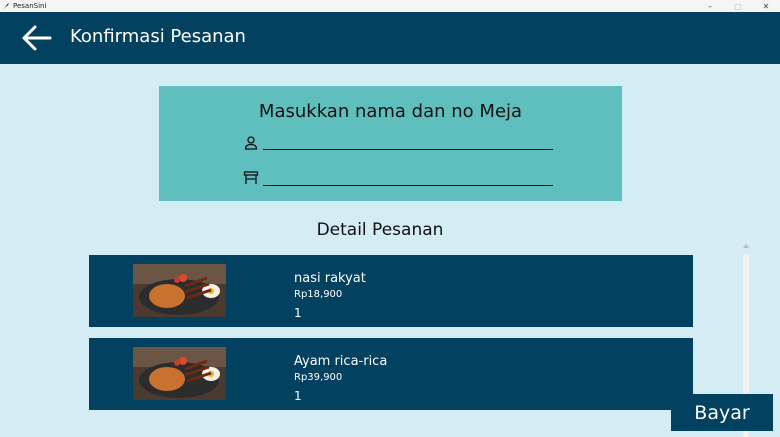 The height and width of the screenshot is (437, 780). What do you see at coordinates (37, 38) in the screenshot?
I see `arrow-left-icon` at bounding box center [37, 38].